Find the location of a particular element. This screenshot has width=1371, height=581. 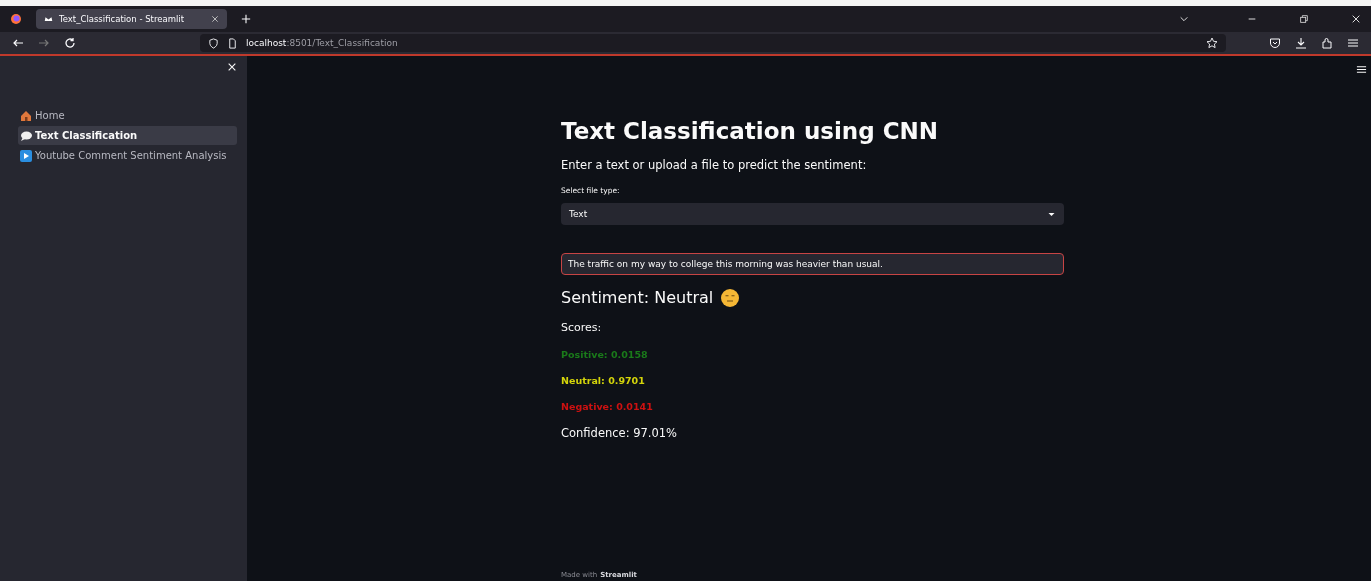

sidebar-item: Text Classification is located at coordinates (127, 135).